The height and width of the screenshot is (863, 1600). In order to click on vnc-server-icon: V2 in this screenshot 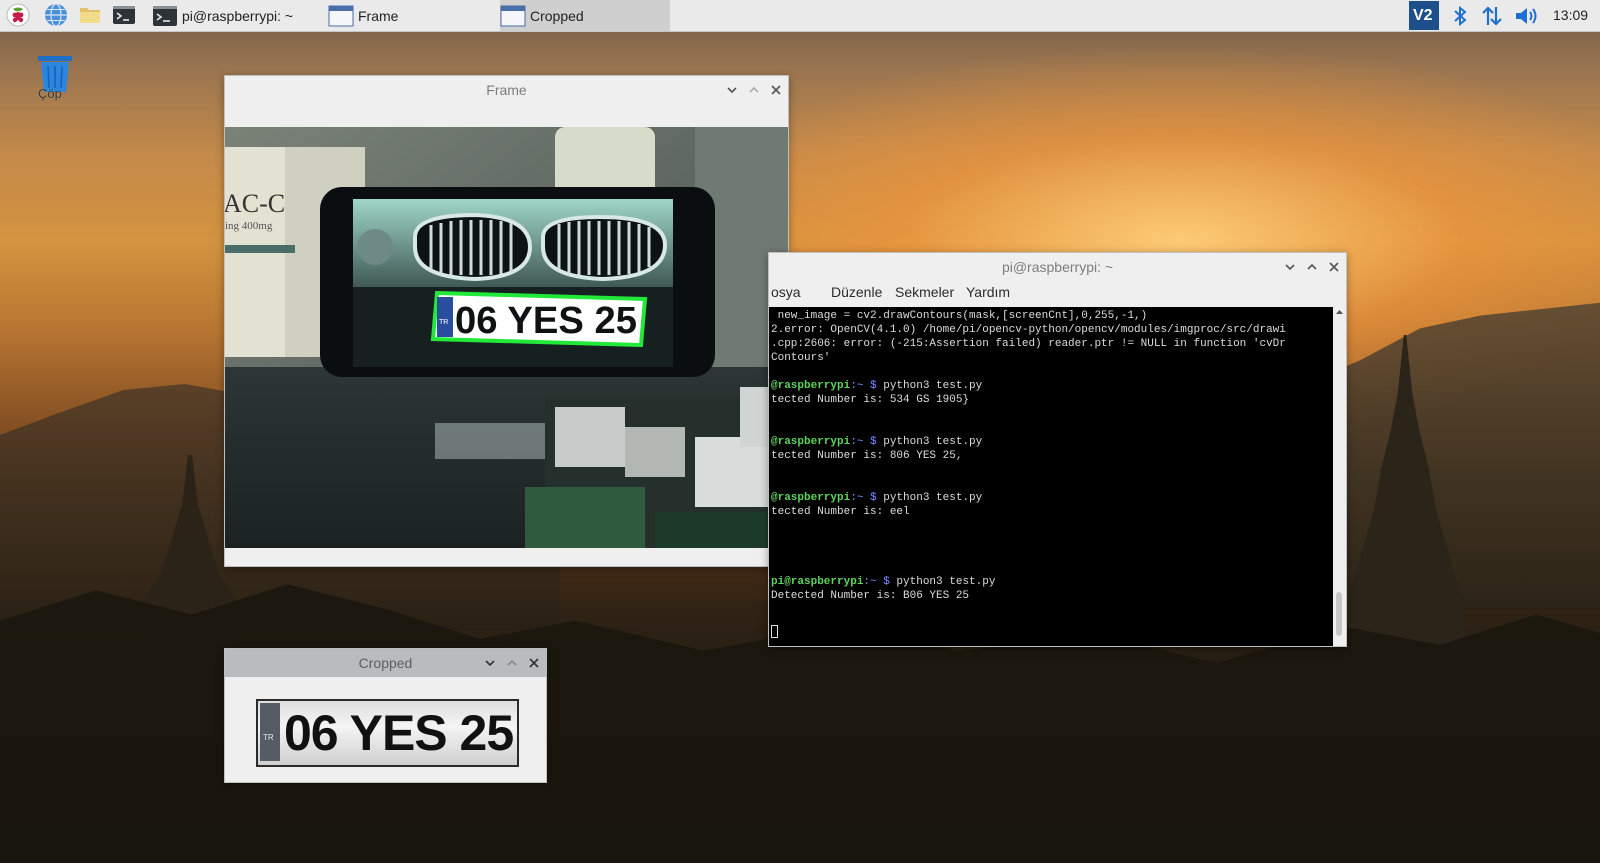, I will do `click(1424, 15)`.